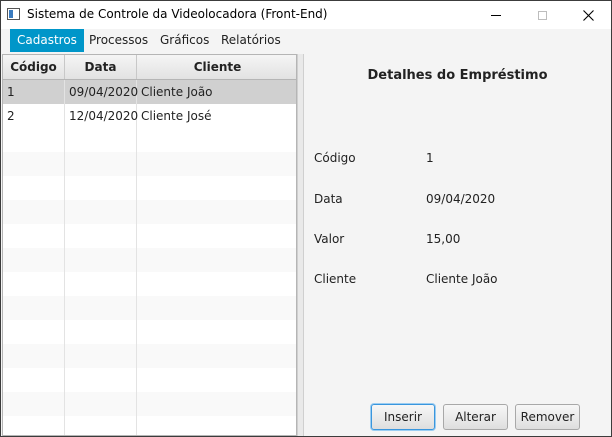 The image size is (612, 437). Describe the element at coordinates (403, 417) in the screenshot. I see `inserir-button: Inserir` at that location.